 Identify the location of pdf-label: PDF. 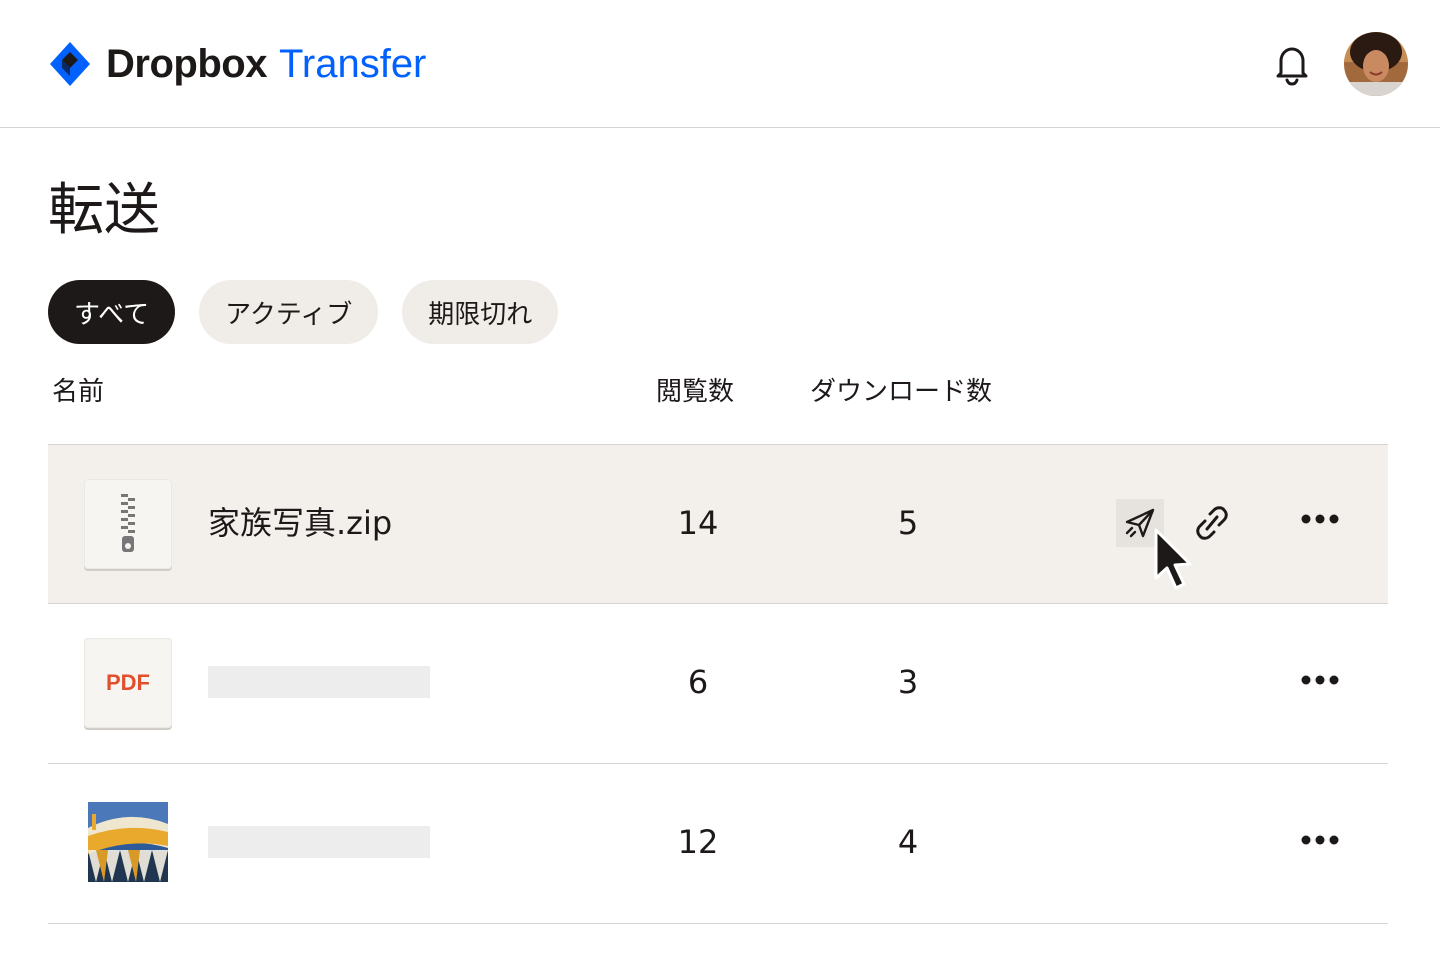
(128, 682).